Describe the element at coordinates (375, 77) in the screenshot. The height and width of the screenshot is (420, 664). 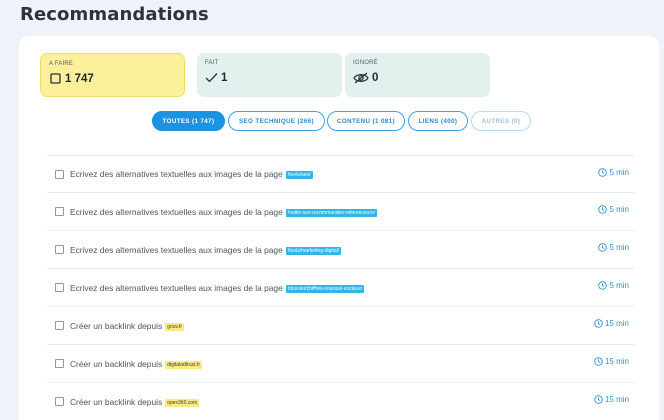
I see `stat-value-ignored: 0` at that location.